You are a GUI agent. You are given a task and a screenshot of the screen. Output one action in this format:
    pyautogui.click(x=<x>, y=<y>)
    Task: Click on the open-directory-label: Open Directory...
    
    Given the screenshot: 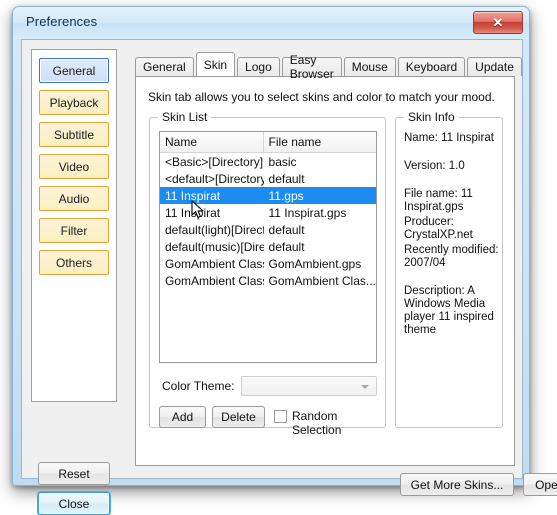 What is the action you would take?
    pyautogui.click(x=546, y=485)
    